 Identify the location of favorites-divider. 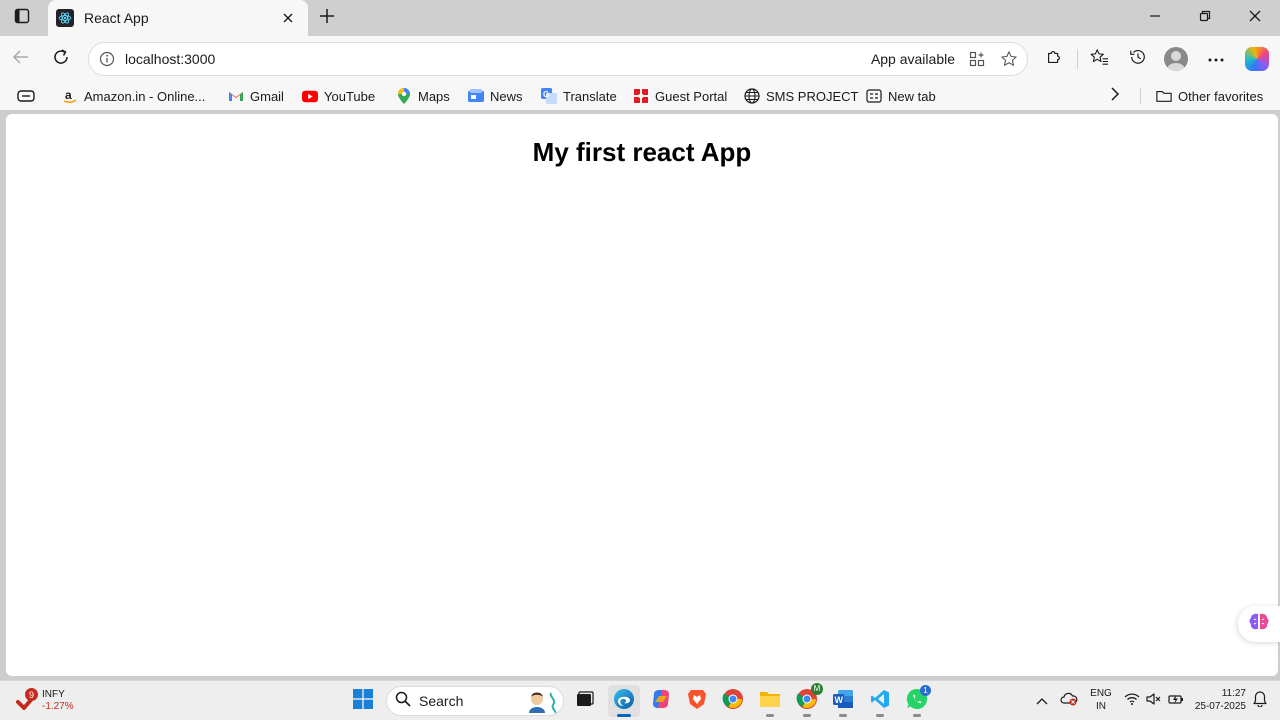
(1140, 96).